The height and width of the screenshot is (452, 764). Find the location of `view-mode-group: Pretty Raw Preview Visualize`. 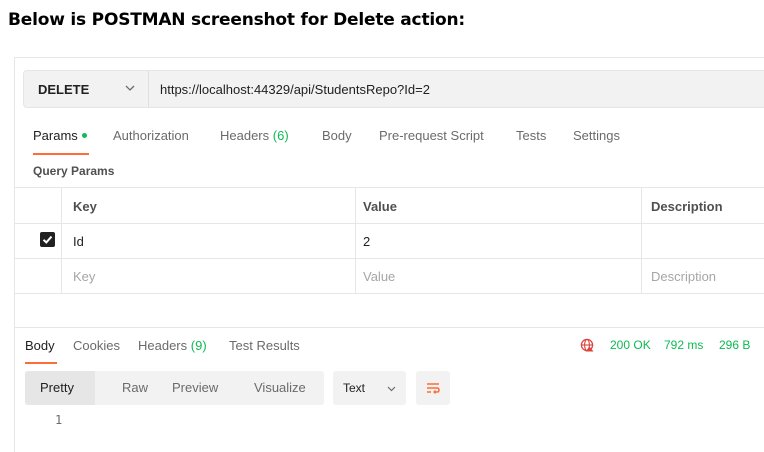

view-mode-group: Pretty Raw Preview Visualize is located at coordinates (174, 388).